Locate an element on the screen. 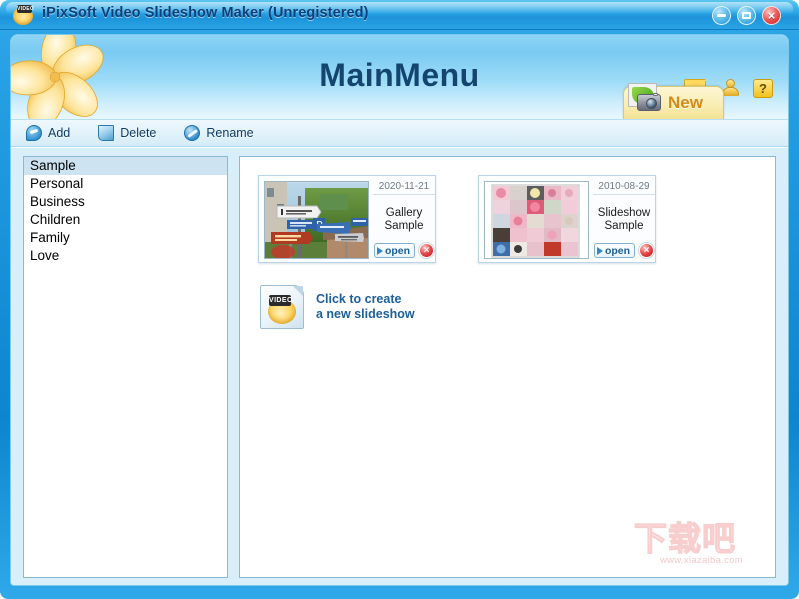 The height and width of the screenshot is (599, 799). create-new-slideshow-button: VIDEO Click to create a new slideshow is located at coordinates (337, 307).